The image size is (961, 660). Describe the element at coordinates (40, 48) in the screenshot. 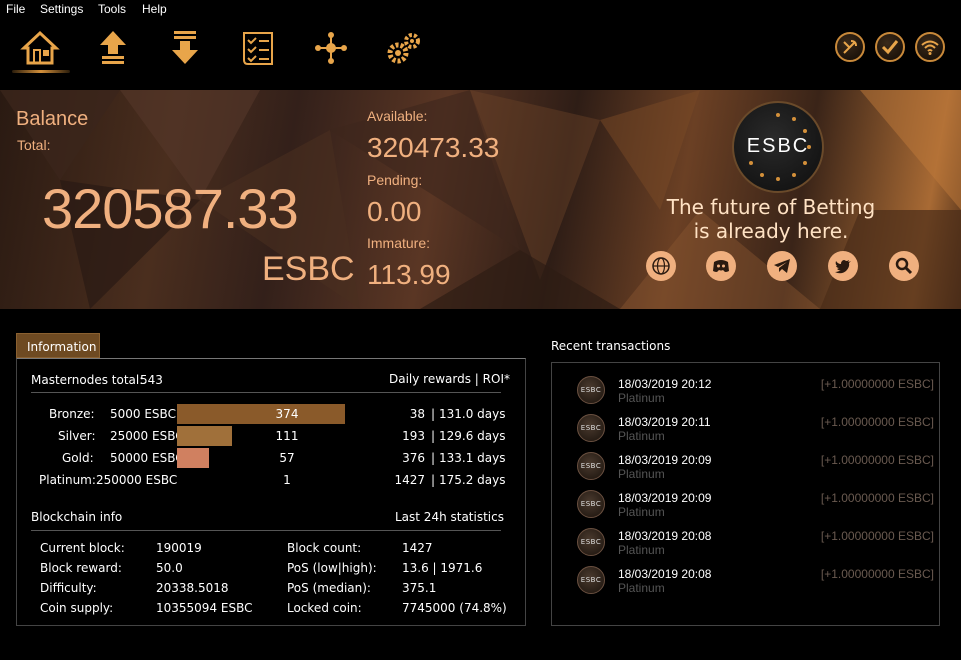

I see `home-icon` at that location.